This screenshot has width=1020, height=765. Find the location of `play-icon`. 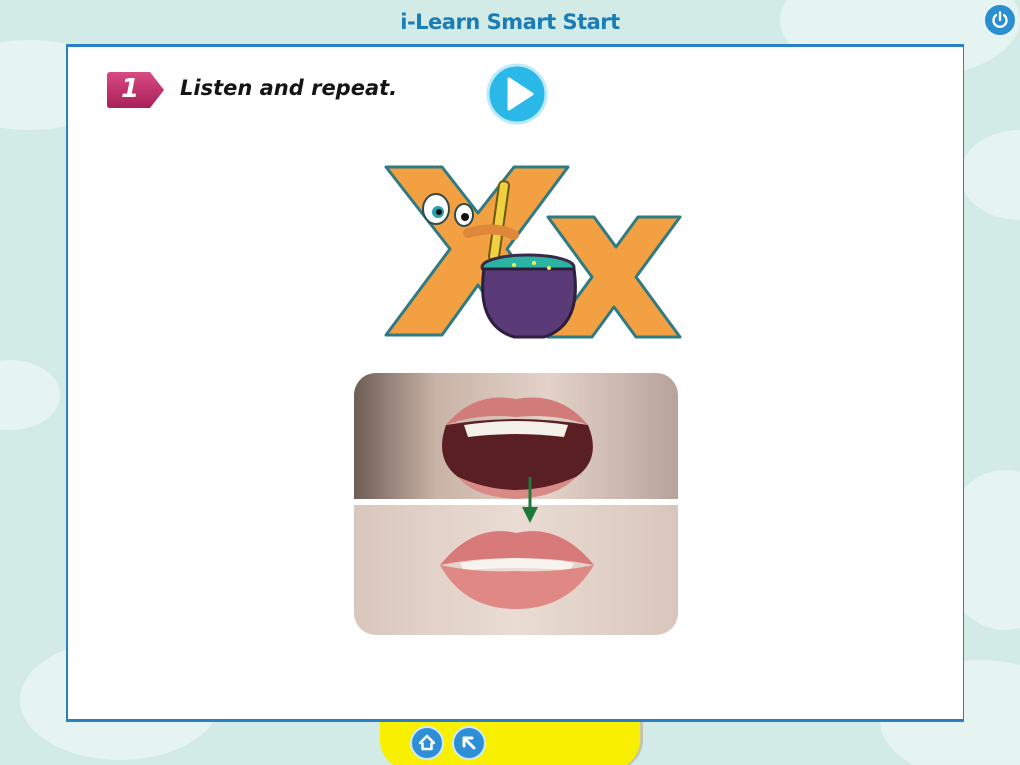

play-icon is located at coordinates (517, 94).